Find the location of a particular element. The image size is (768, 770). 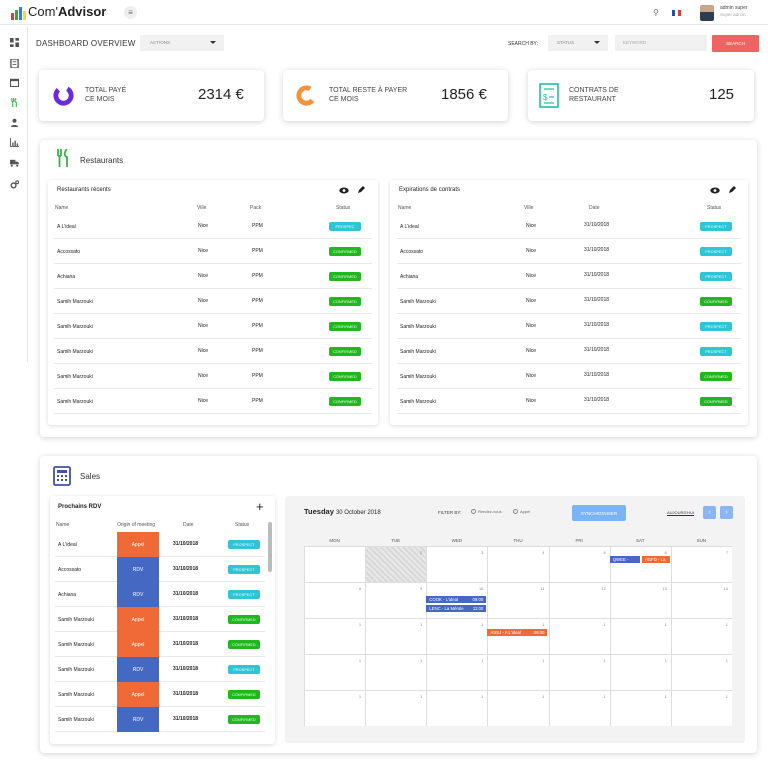

calendar-event: ASSJ - A L'ideal 09:00 is located at coordinates (517, 632).